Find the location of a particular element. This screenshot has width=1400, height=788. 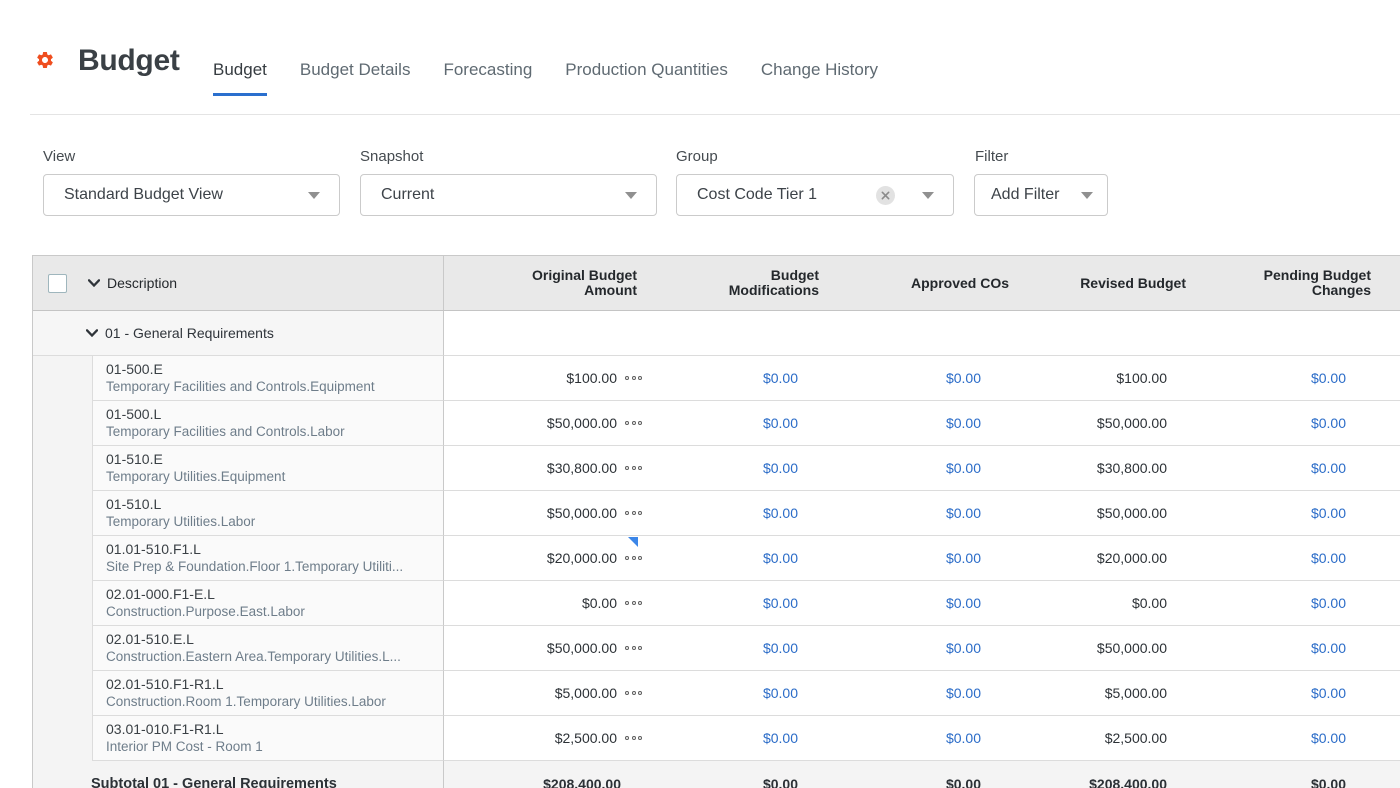

tool-gear-icon is located at coordinates (45, 62).